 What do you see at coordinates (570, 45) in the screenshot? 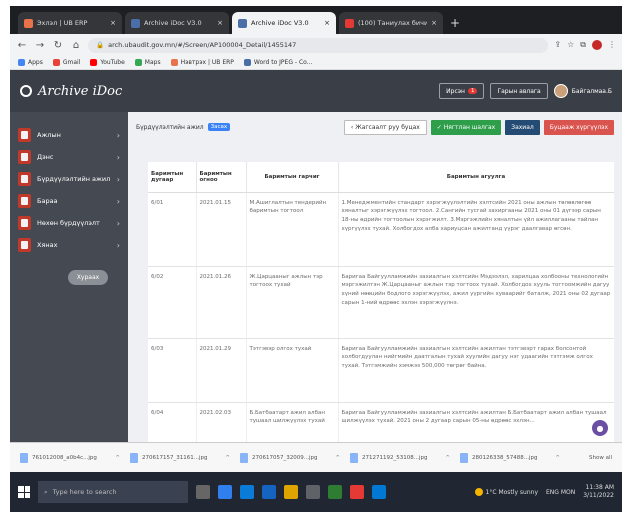
I see `star-icon: ☆` at bounding box center [570, 45].